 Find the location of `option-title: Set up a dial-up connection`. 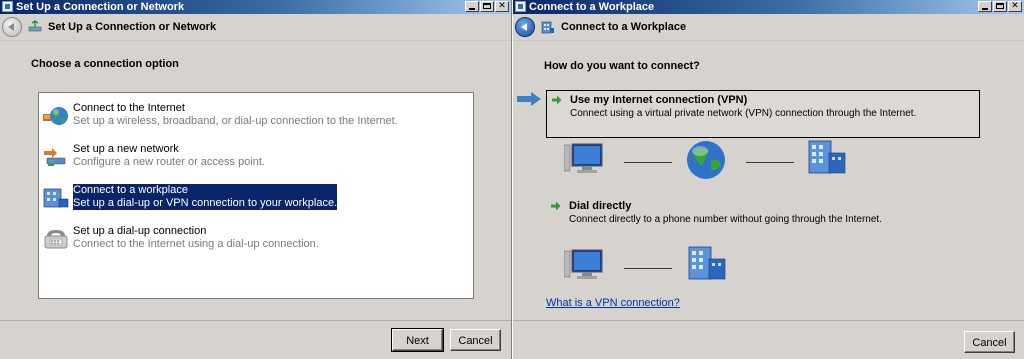

option-title: Set up a dial-up connection is located at coordinates (140, 231).